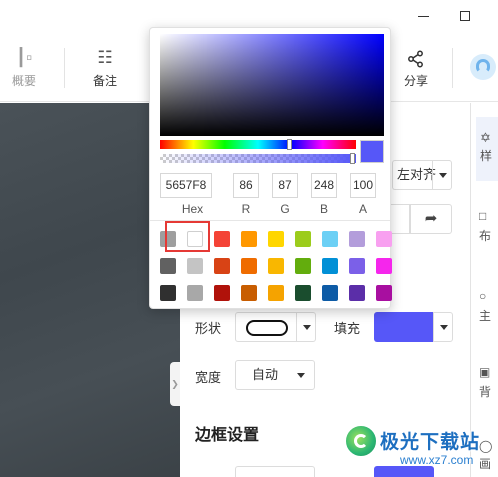 The width and height of the screenshot is (498, 477). Describe the element at coordinates (485, 392) in the screenshot. I see `sidebar-item-label: 背` at that location.